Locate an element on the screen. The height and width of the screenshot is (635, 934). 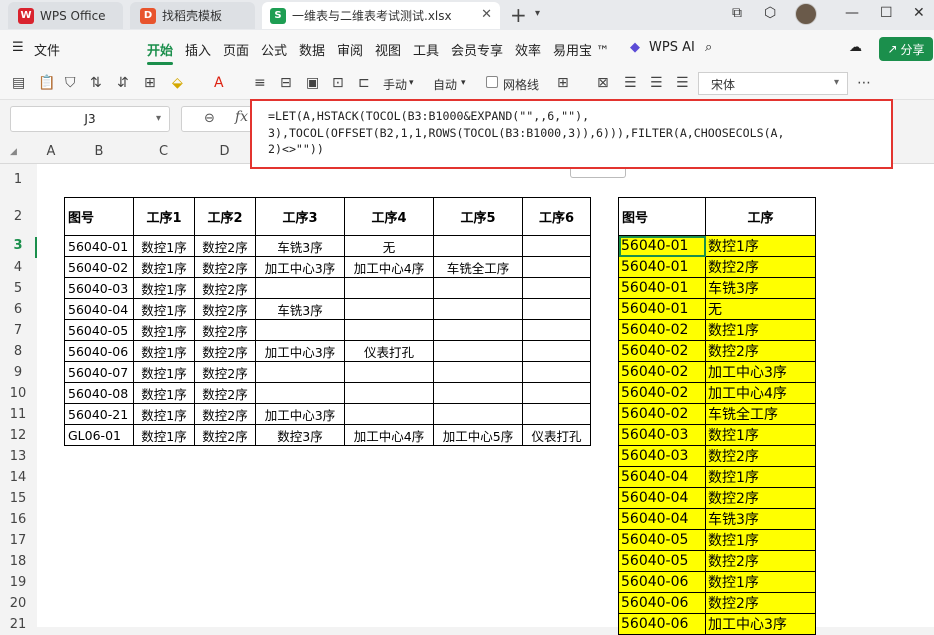
column-header: D is located at coordinates (224, 151).